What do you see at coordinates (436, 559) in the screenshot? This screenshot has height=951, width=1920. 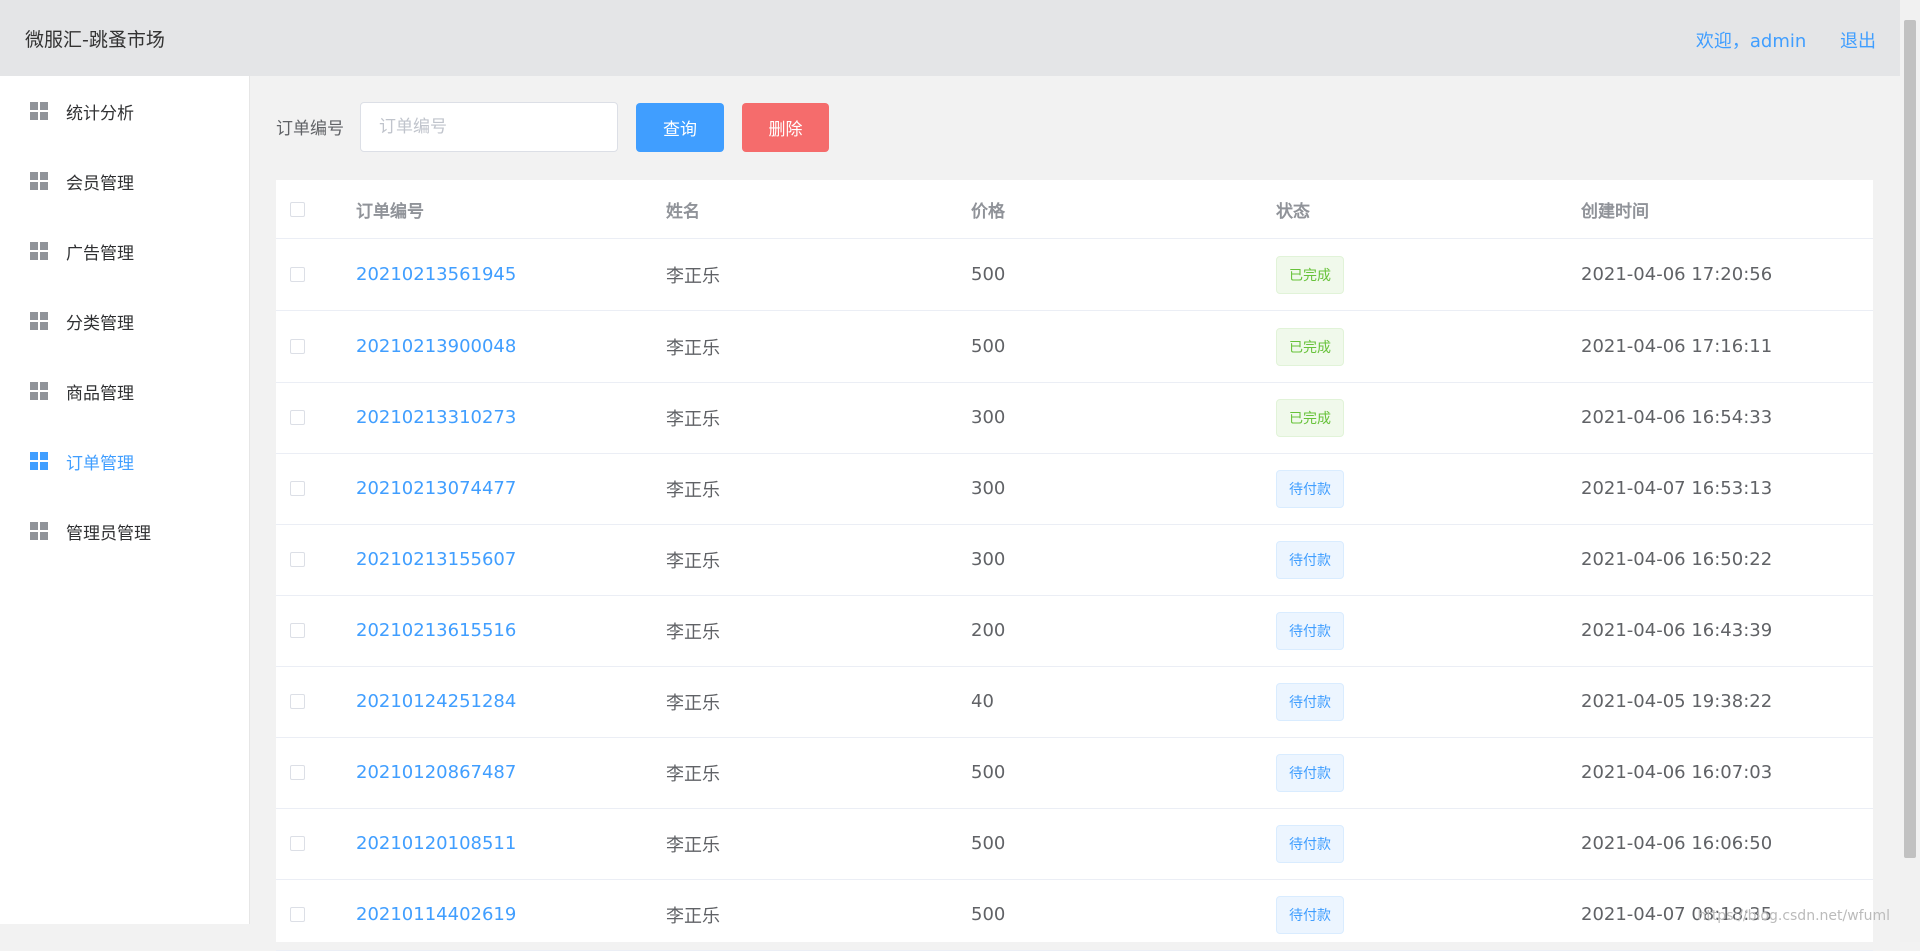 I see `order-no-link: 20210213155607` at bounding box center [436, 559].